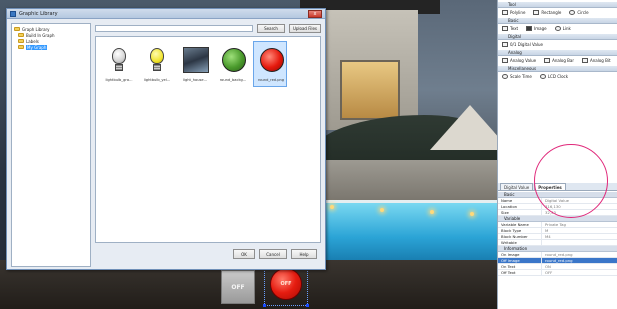 This screenshot has height=309, width=617. What do you see at coordinates (286, 284) in the screenshot?
I see `digital-value-lamp-widget: OFF` at bounding box center [286, 284].